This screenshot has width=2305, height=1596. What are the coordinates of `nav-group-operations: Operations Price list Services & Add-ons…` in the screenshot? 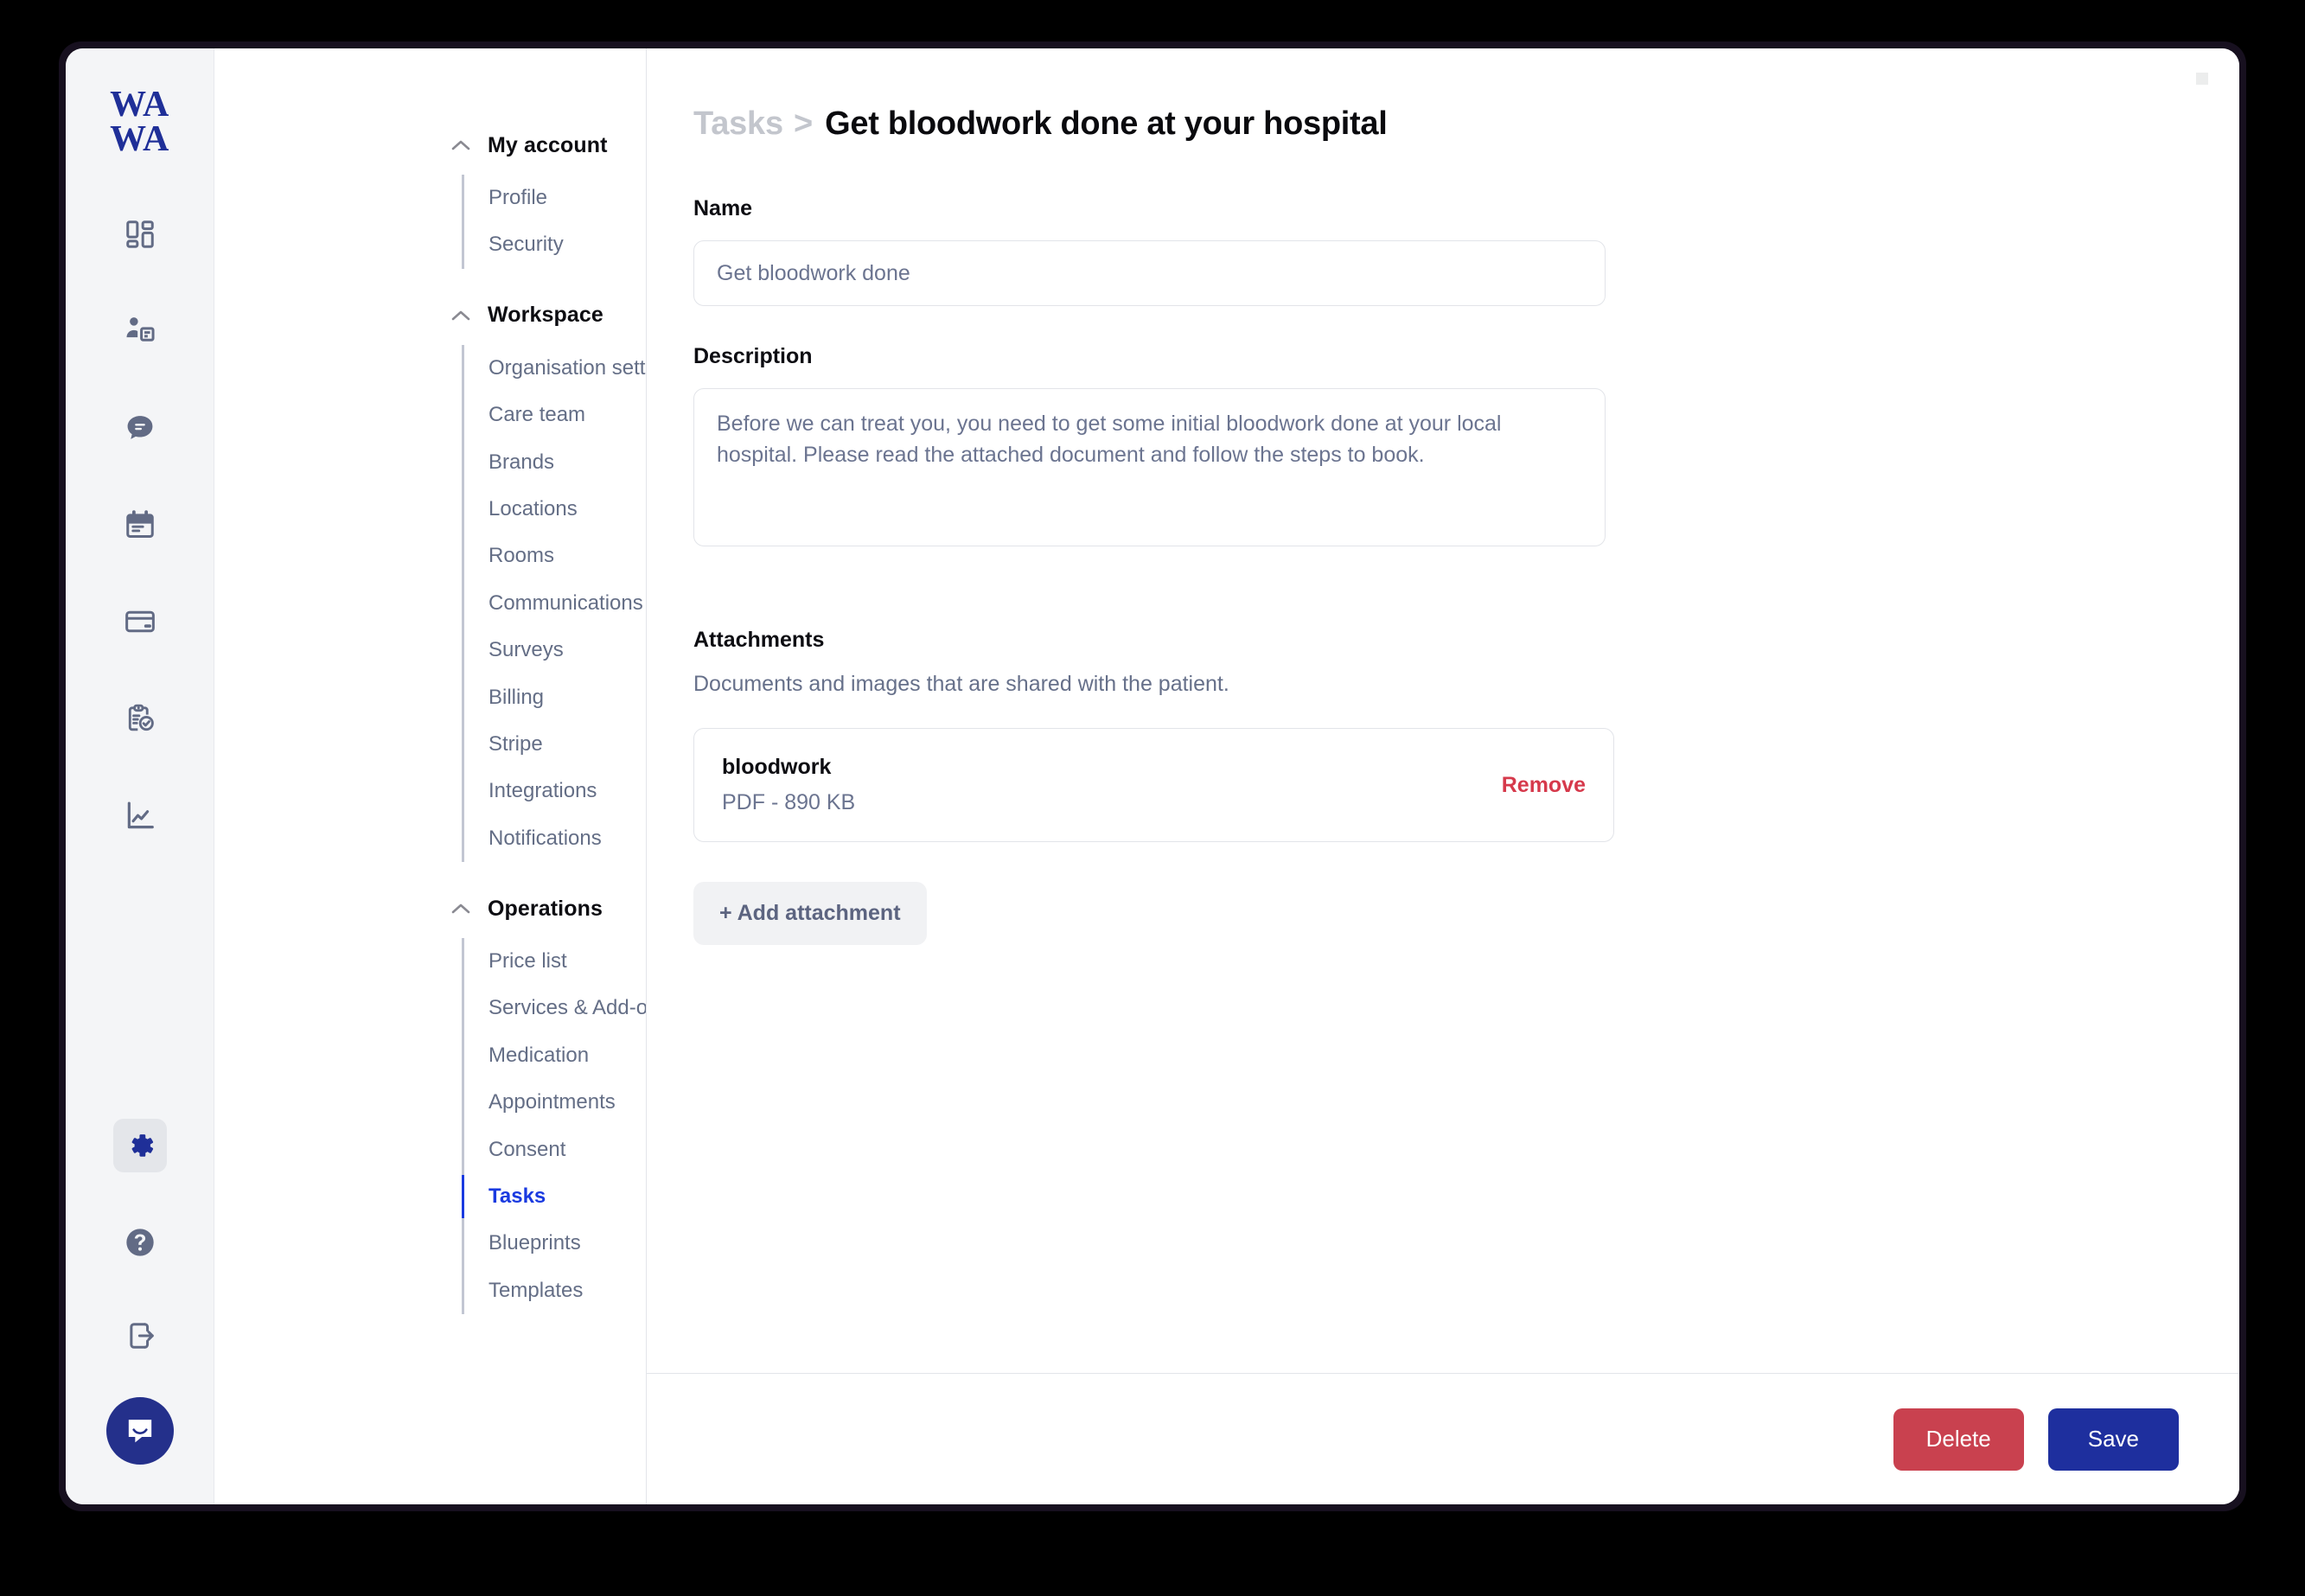 It's located at (430, 1103).